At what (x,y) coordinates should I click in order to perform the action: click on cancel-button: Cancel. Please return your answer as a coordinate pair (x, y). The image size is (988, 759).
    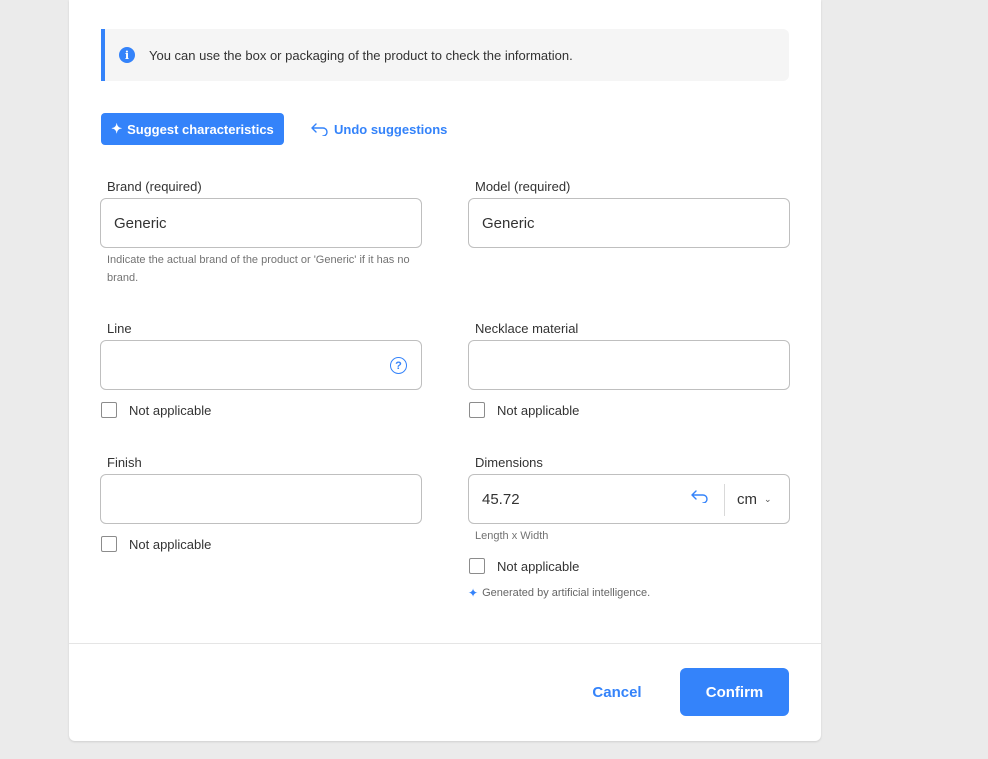
    Looking at the image, I should click on (617, 692).